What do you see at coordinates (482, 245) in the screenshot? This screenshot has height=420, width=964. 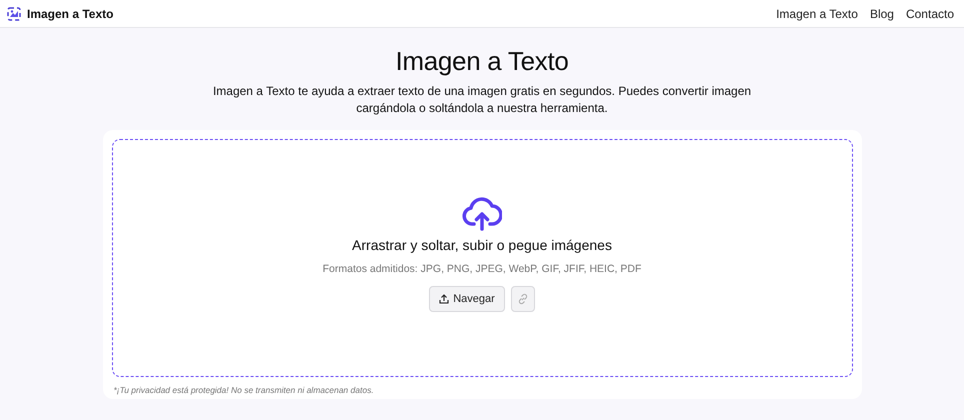 I see `upload-prompt: Arrastrar y soltar, subir o pegue imágenes` at bounding box center [482, 245].